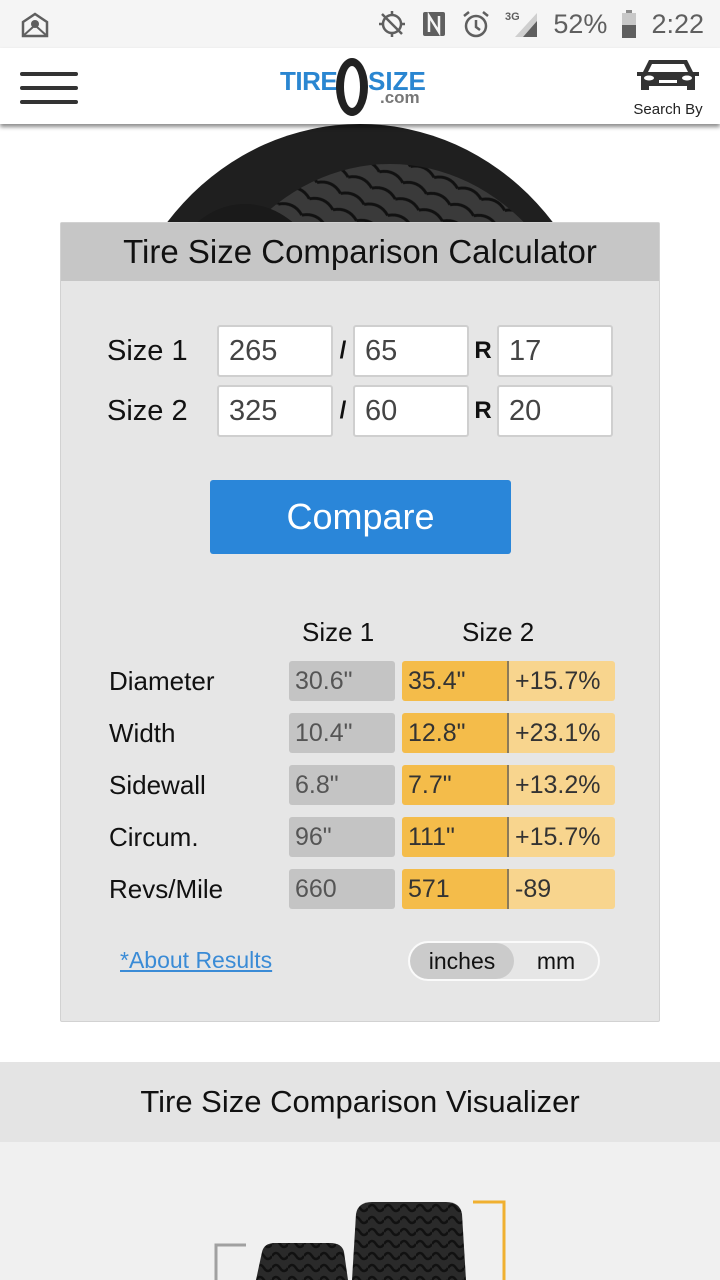 This screenshot has height=1280, width=720. Describe the element at coordinates (147, 350) in the screenshot. I see `size-1-label: Size 1` at that location.